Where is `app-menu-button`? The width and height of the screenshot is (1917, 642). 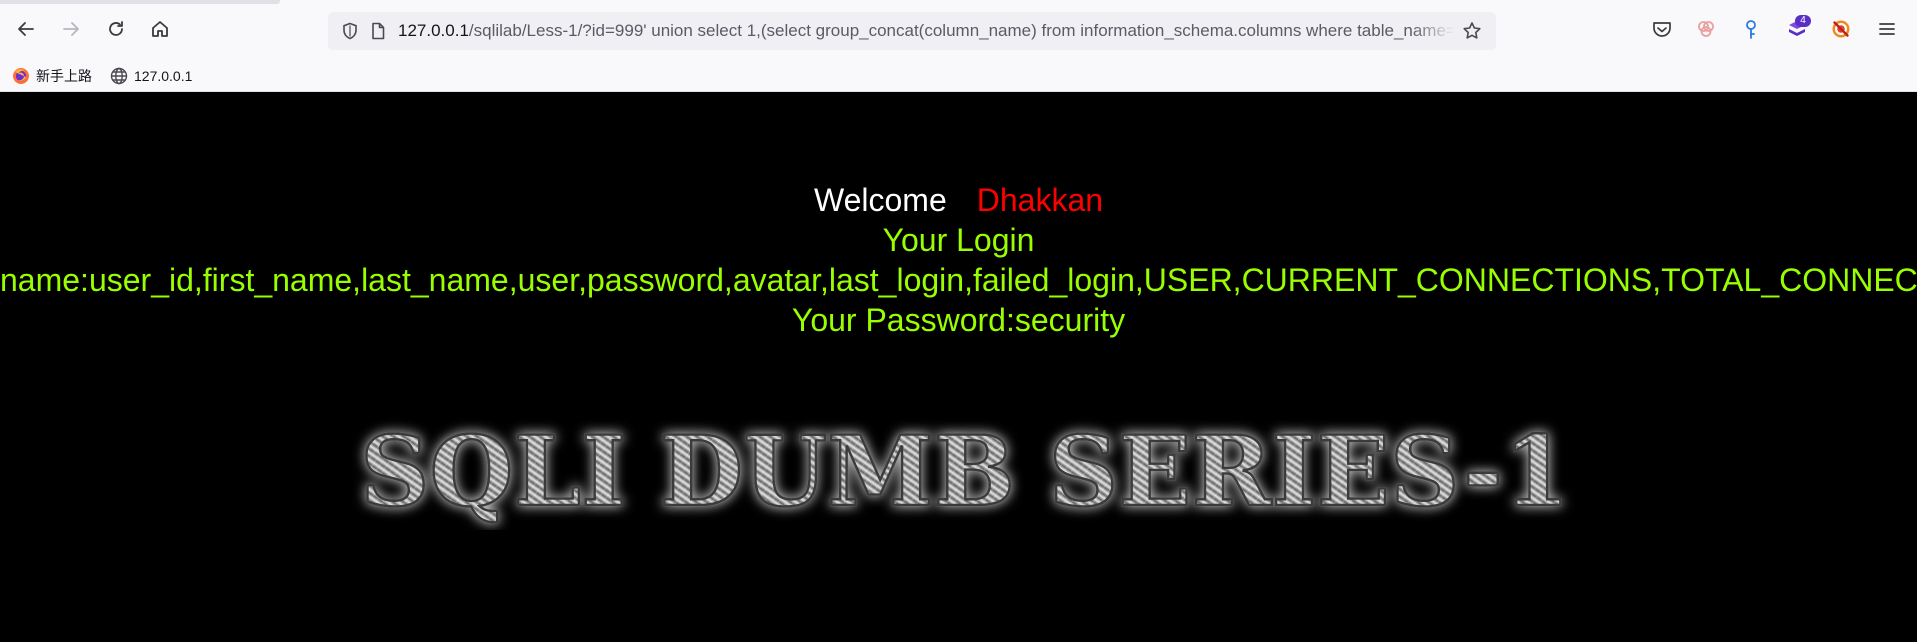
app-menu-button is located at coordinates (1887, 29).